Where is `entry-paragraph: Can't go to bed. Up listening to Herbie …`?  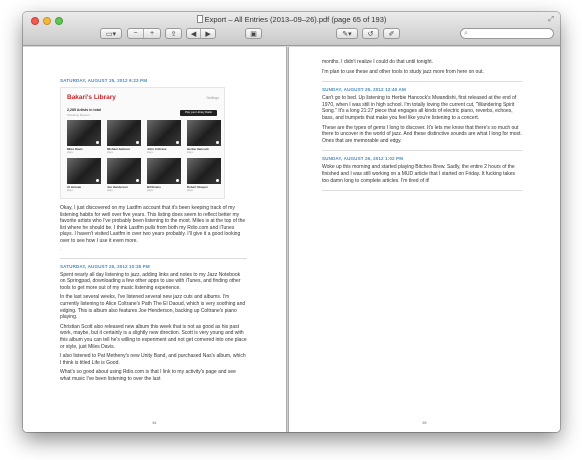 entry-paragraph: Can't go to bed. Up listening to Herbie … is located at coordinates (419, 108).